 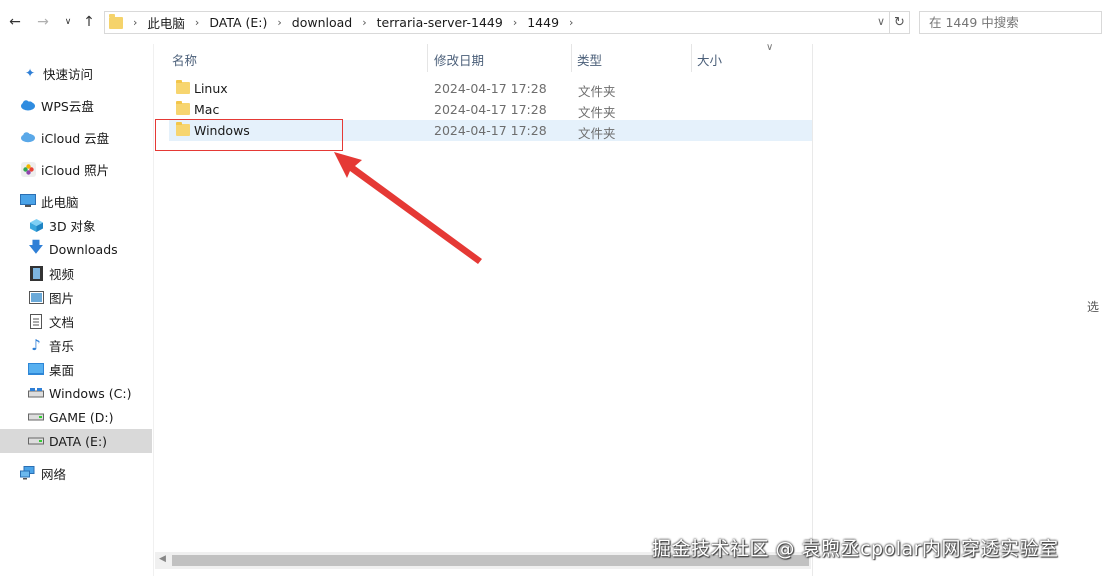 I want to click on scroll-left-icon: ◀, so click(x=162, y=559).